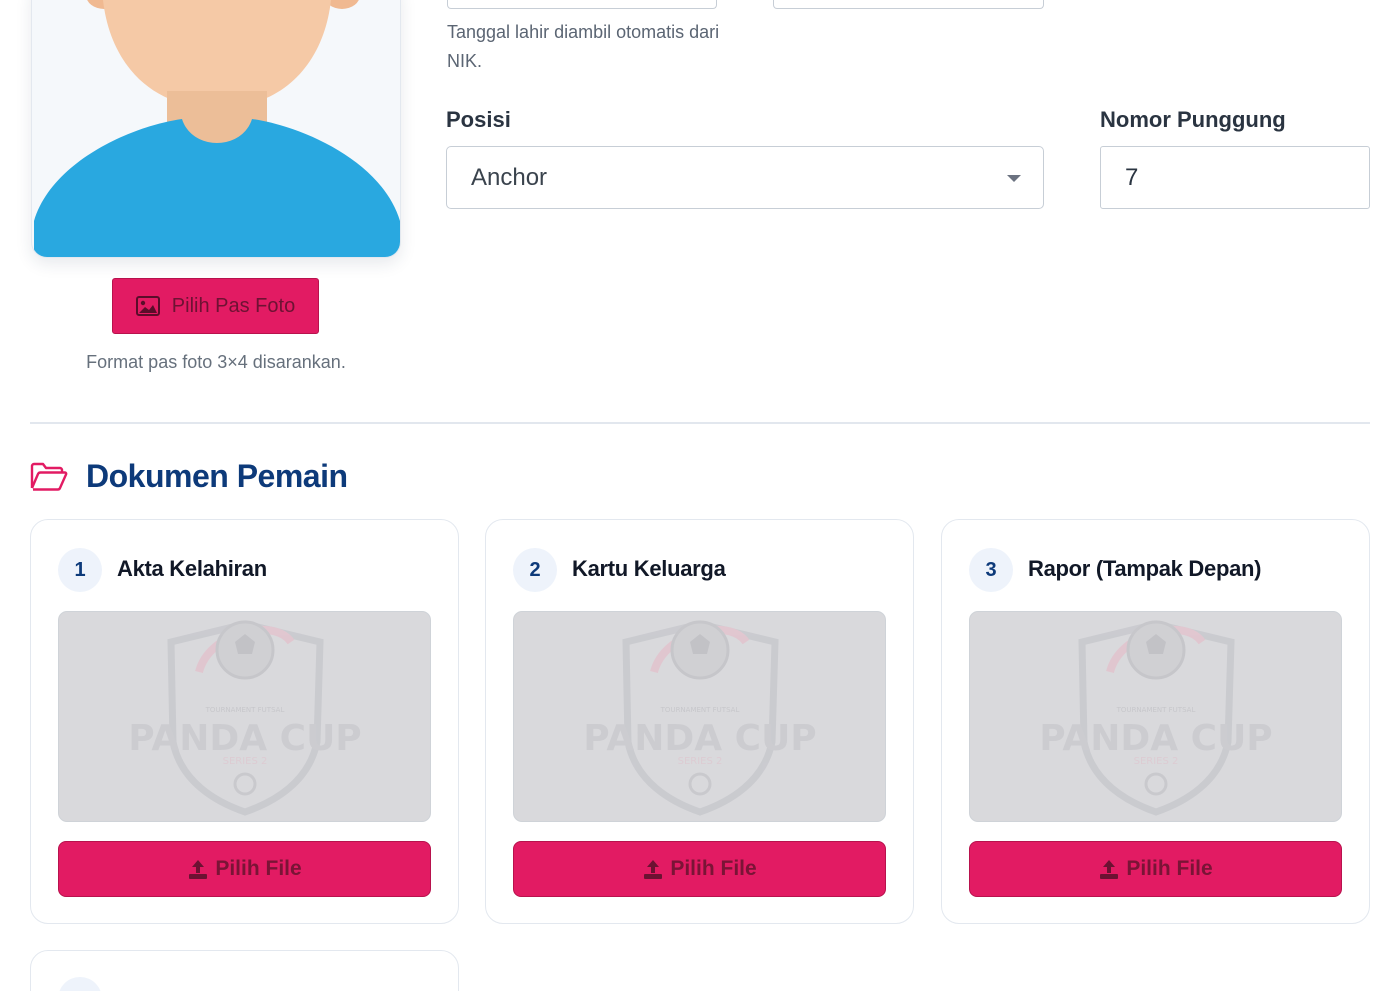  I want to click on folder-open-icon, so click(49, 476).